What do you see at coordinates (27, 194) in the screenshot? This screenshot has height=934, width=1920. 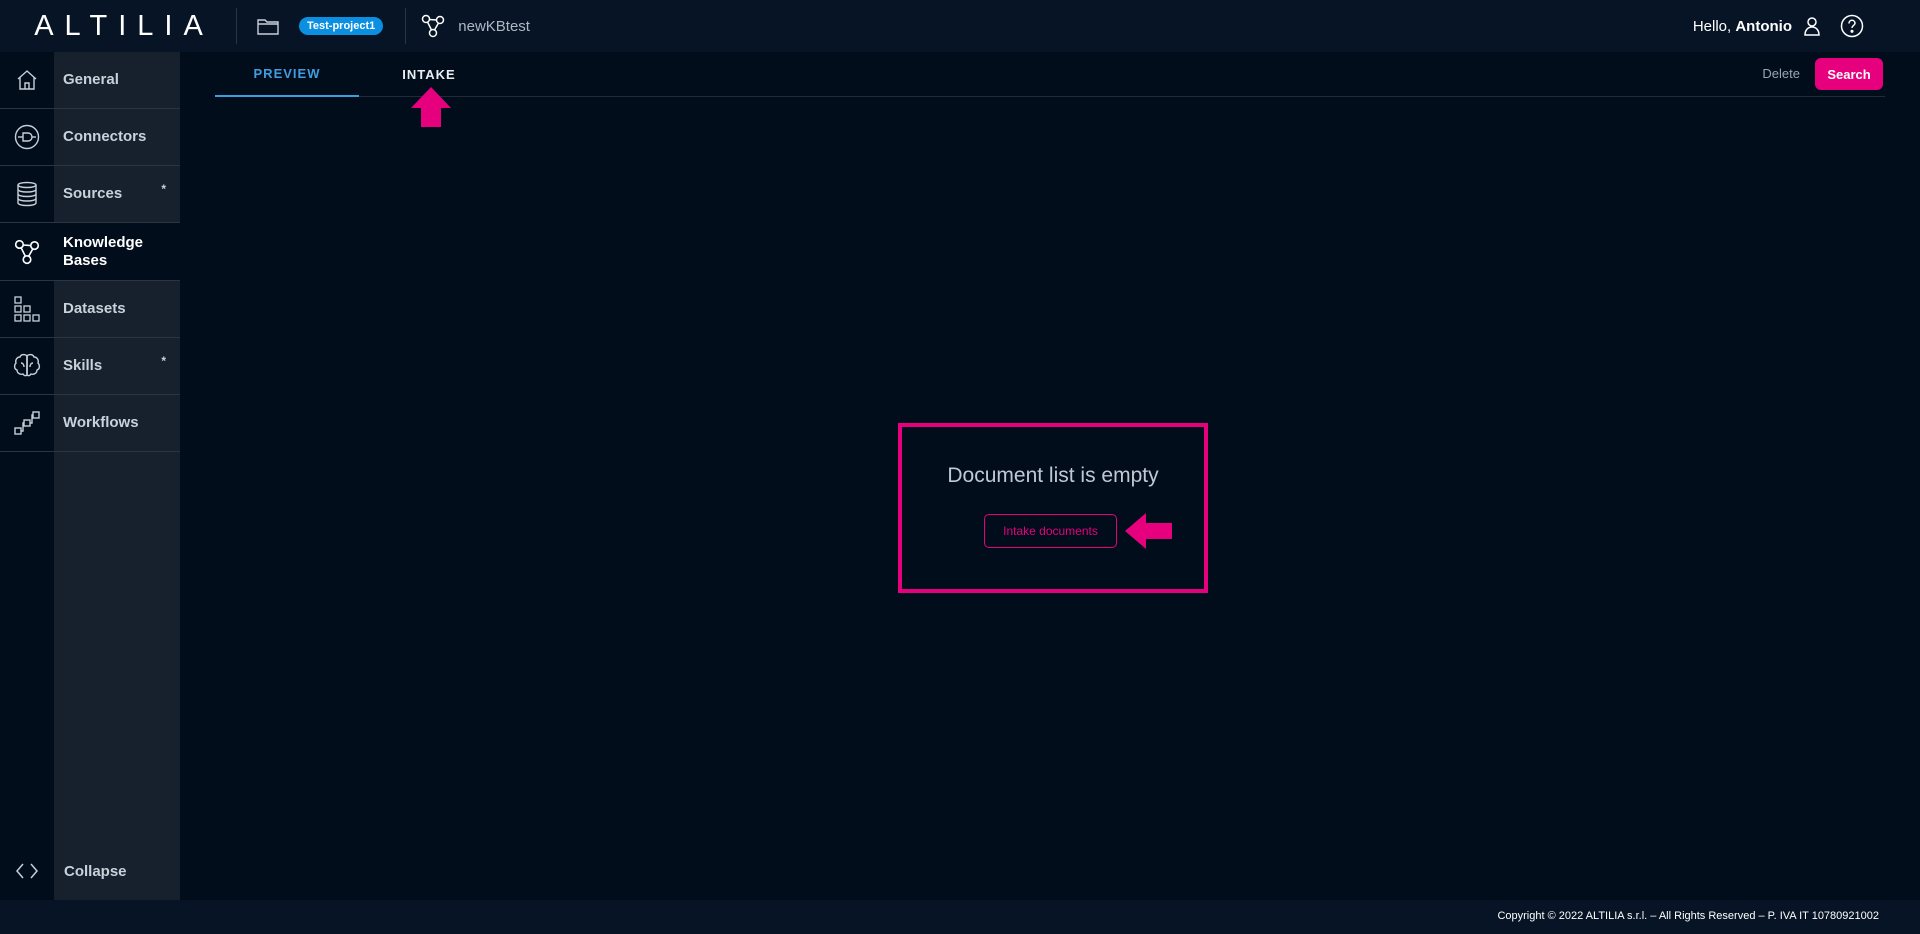 I see `database-icon` at bounding box center [27, 194].